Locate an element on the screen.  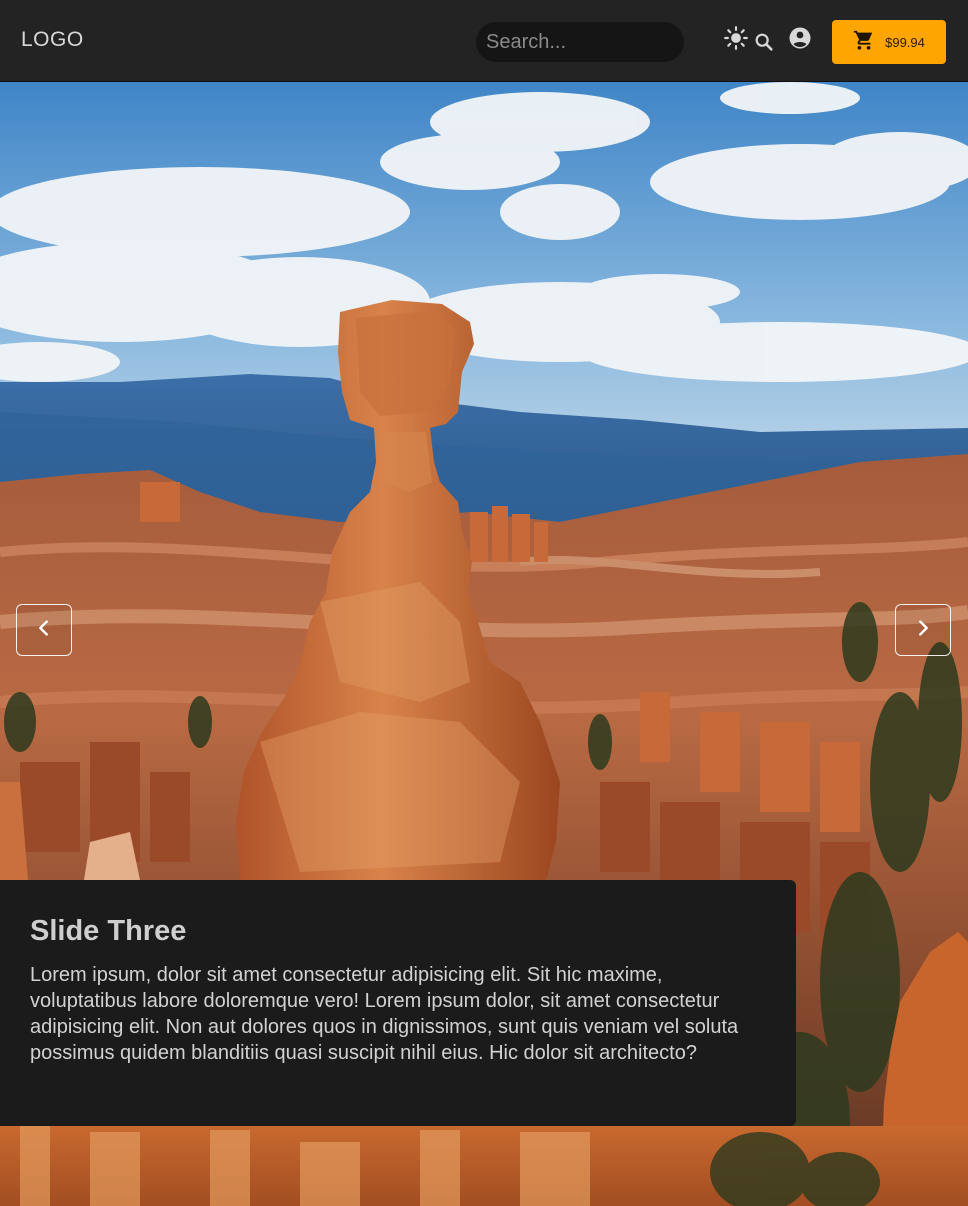
search-bar is located at coordinates (624, 42).